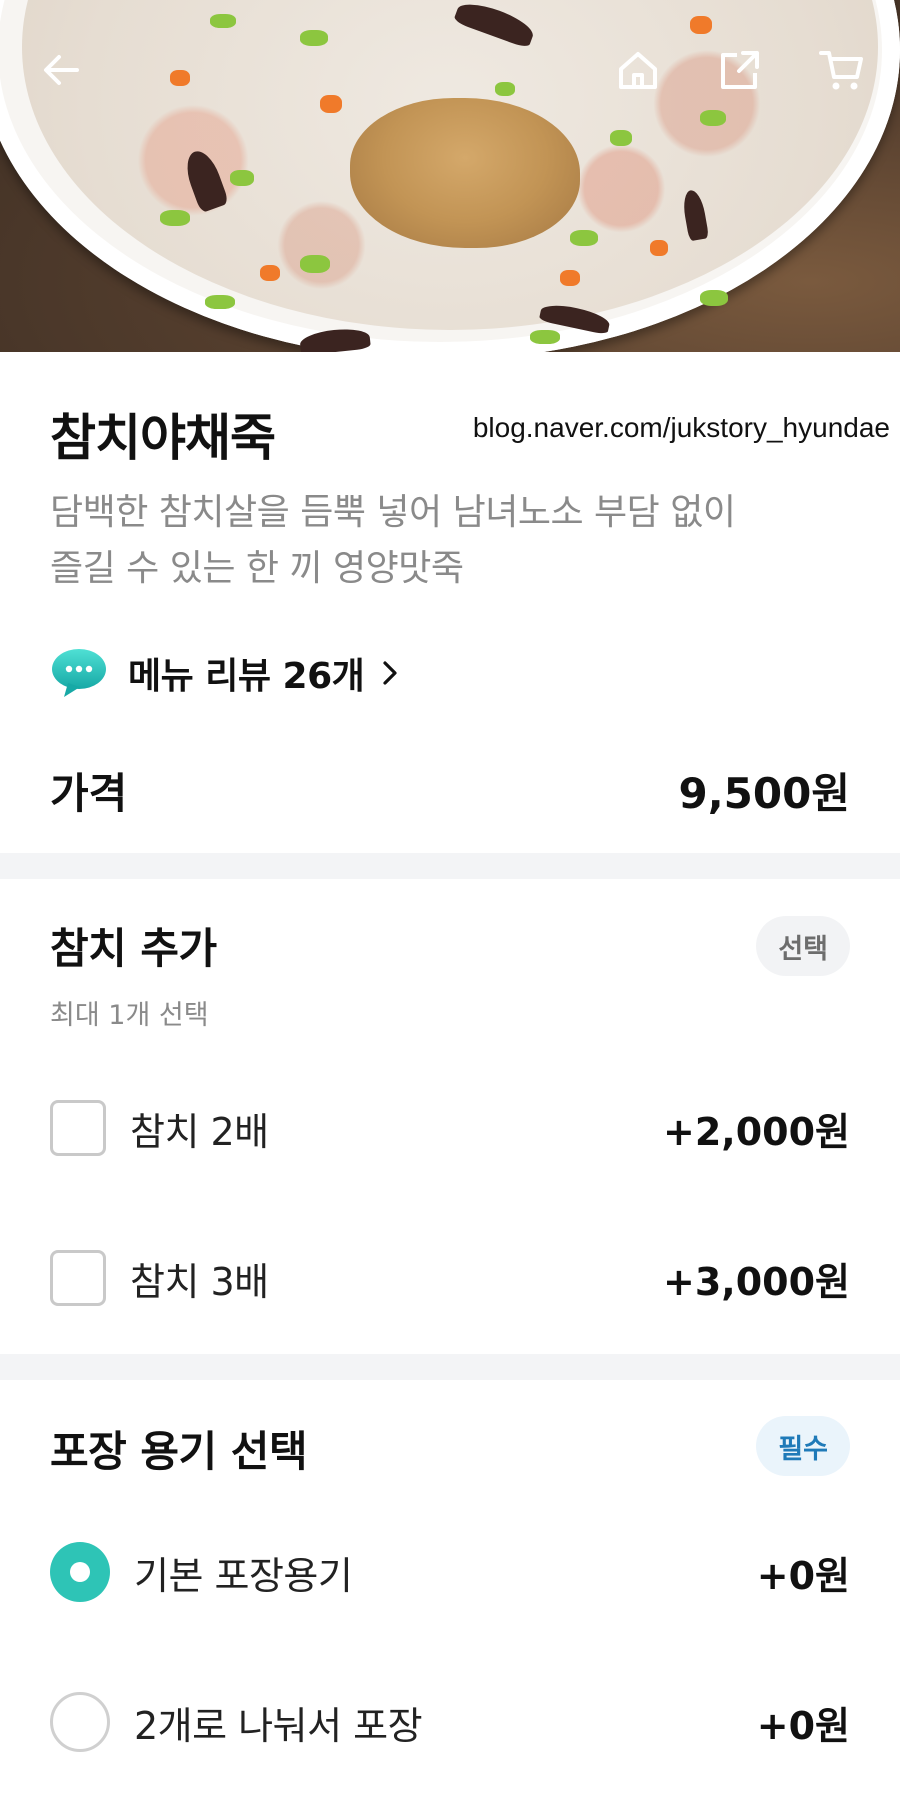 This screenshot has width=900, height=1798. I want to click on review-count-label: 메뉴 리뷰 26개, so click(246, 676).